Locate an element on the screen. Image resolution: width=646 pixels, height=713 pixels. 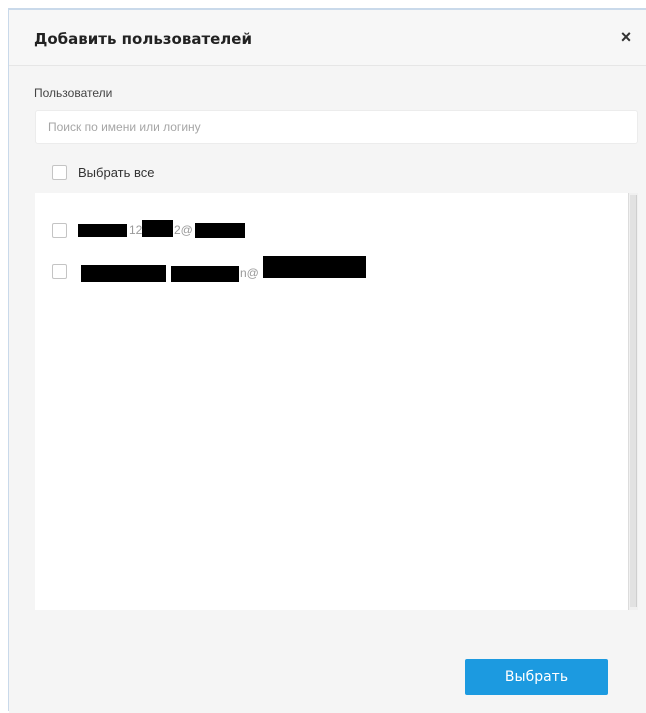
select-all-checkbox: Выбрать все is located at coordinates (103, 172).